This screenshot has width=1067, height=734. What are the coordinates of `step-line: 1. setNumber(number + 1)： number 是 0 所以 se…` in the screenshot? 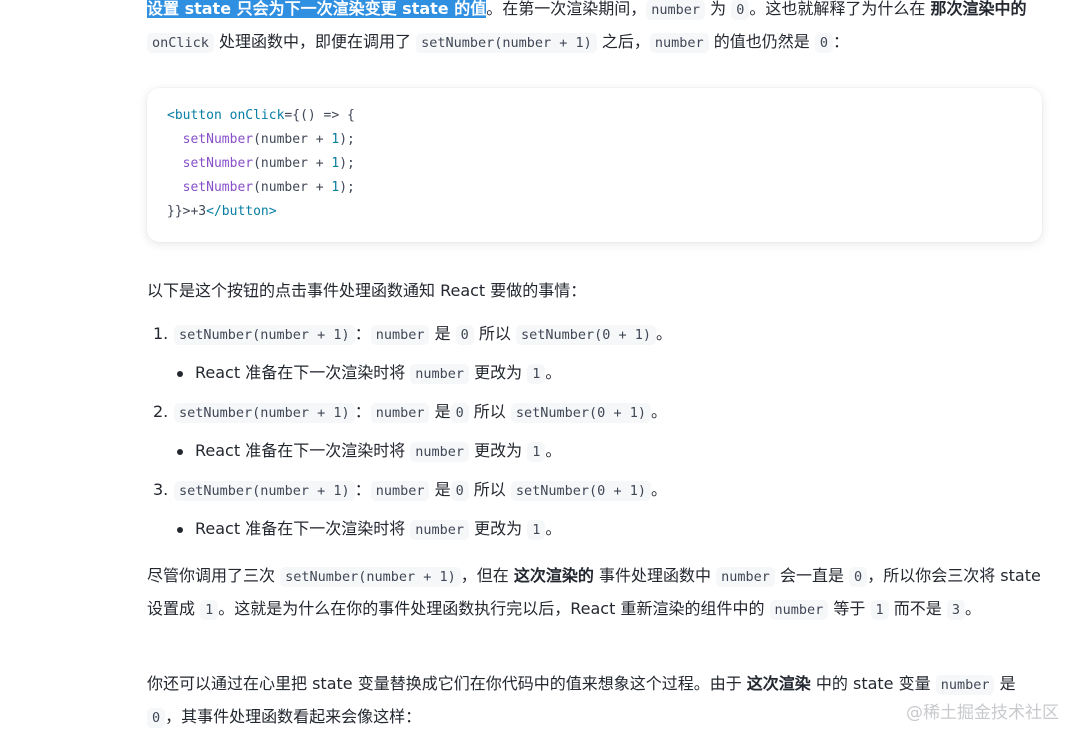 It's located at (595, 337).